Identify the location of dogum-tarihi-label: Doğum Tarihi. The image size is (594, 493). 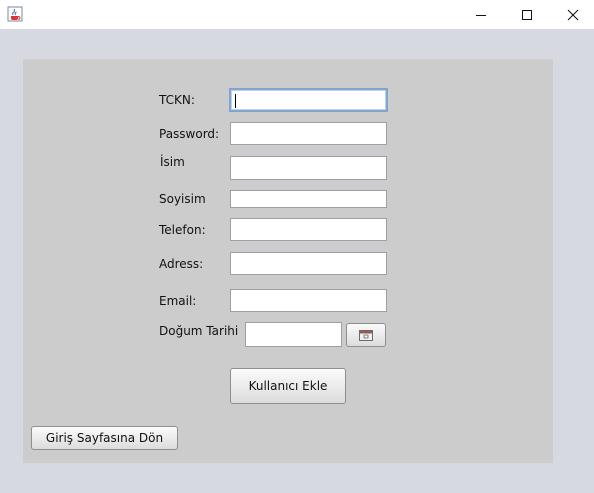
(199, 331).